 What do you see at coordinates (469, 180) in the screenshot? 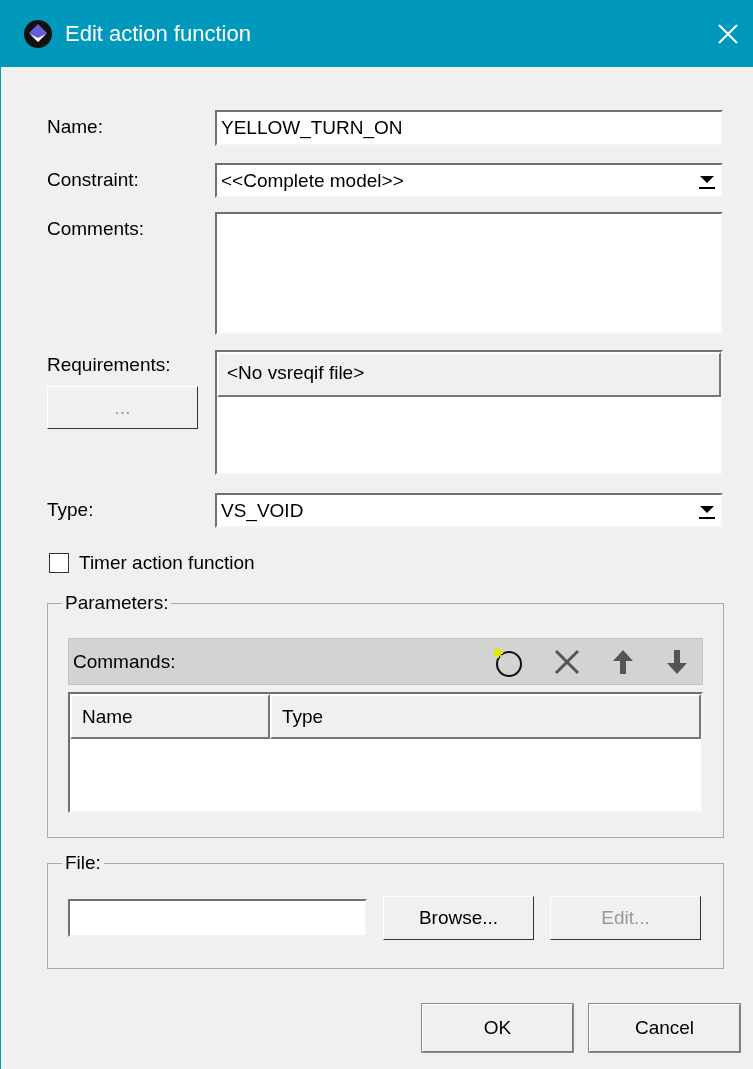
I see `dropdown: <<Complete model>>` at bounding box center [469, 180].